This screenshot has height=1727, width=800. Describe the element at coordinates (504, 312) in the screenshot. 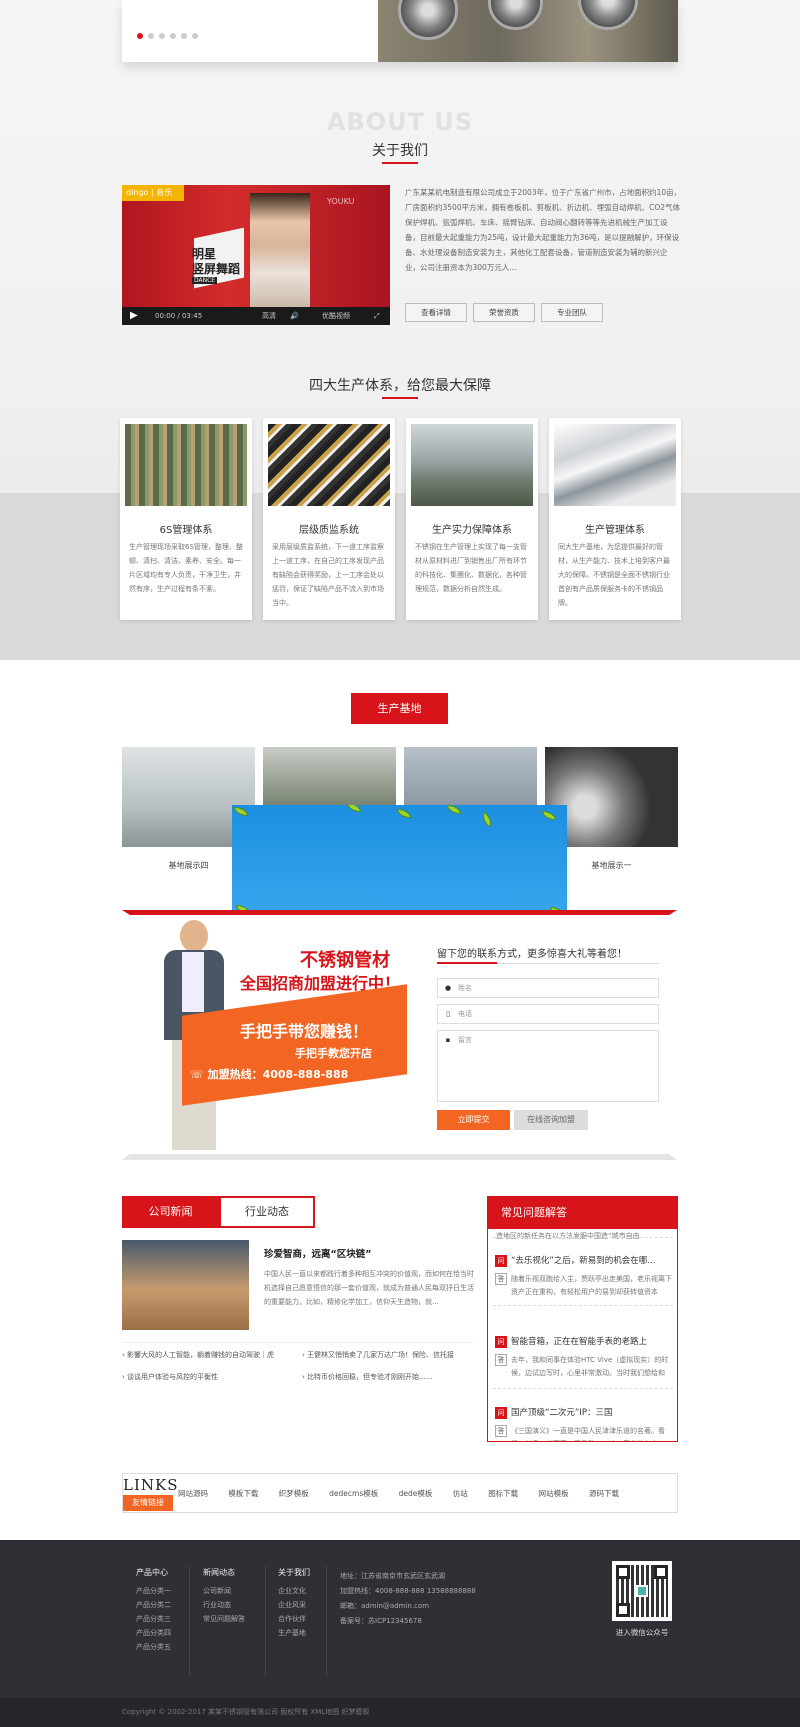

I see `honor-button: 荣誉资质` at that location.